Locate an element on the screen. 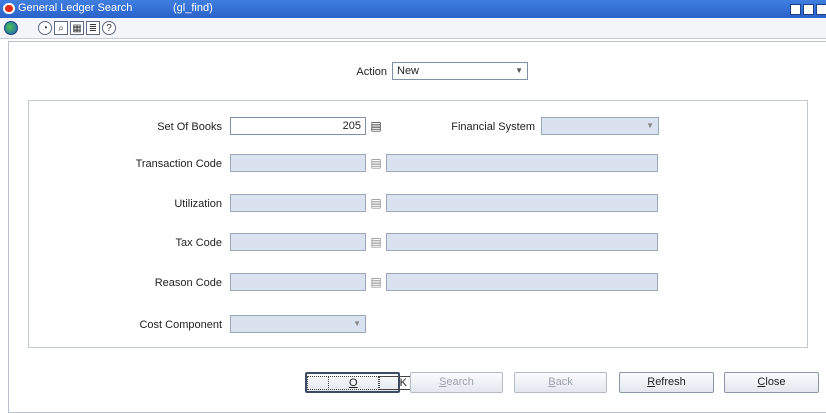  cost-component-label: Cost Component is located at coordinates (180, 325).